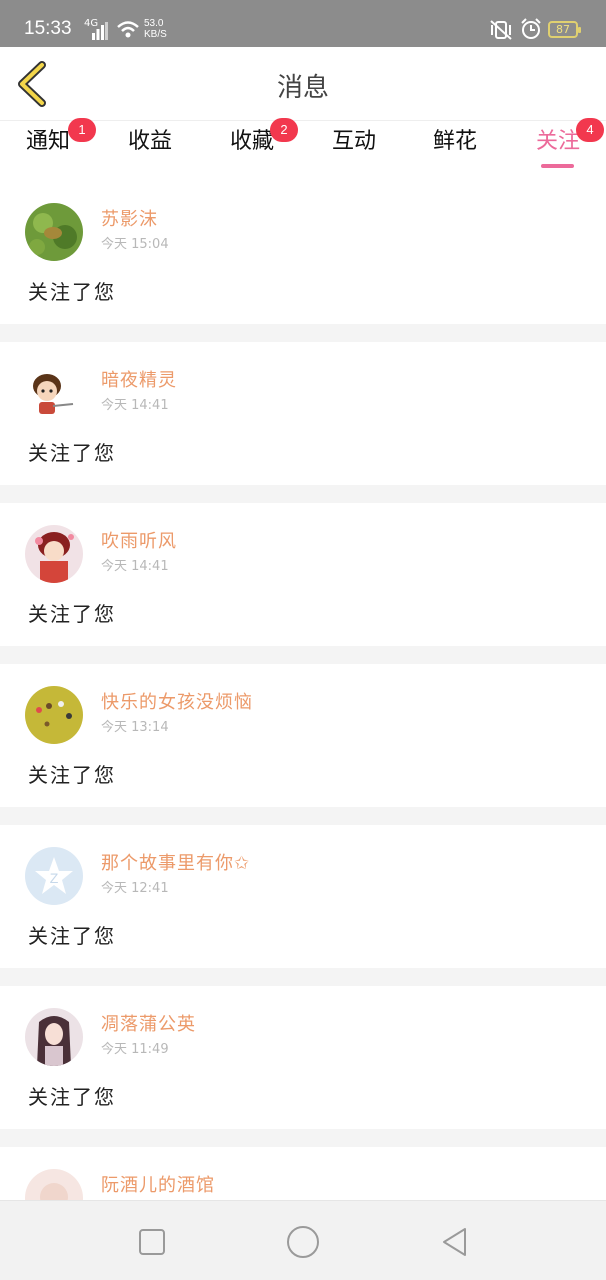 The width and height of the screenshot is (606, 1280). I want to click on svg-text: Z, so click(54, 878).